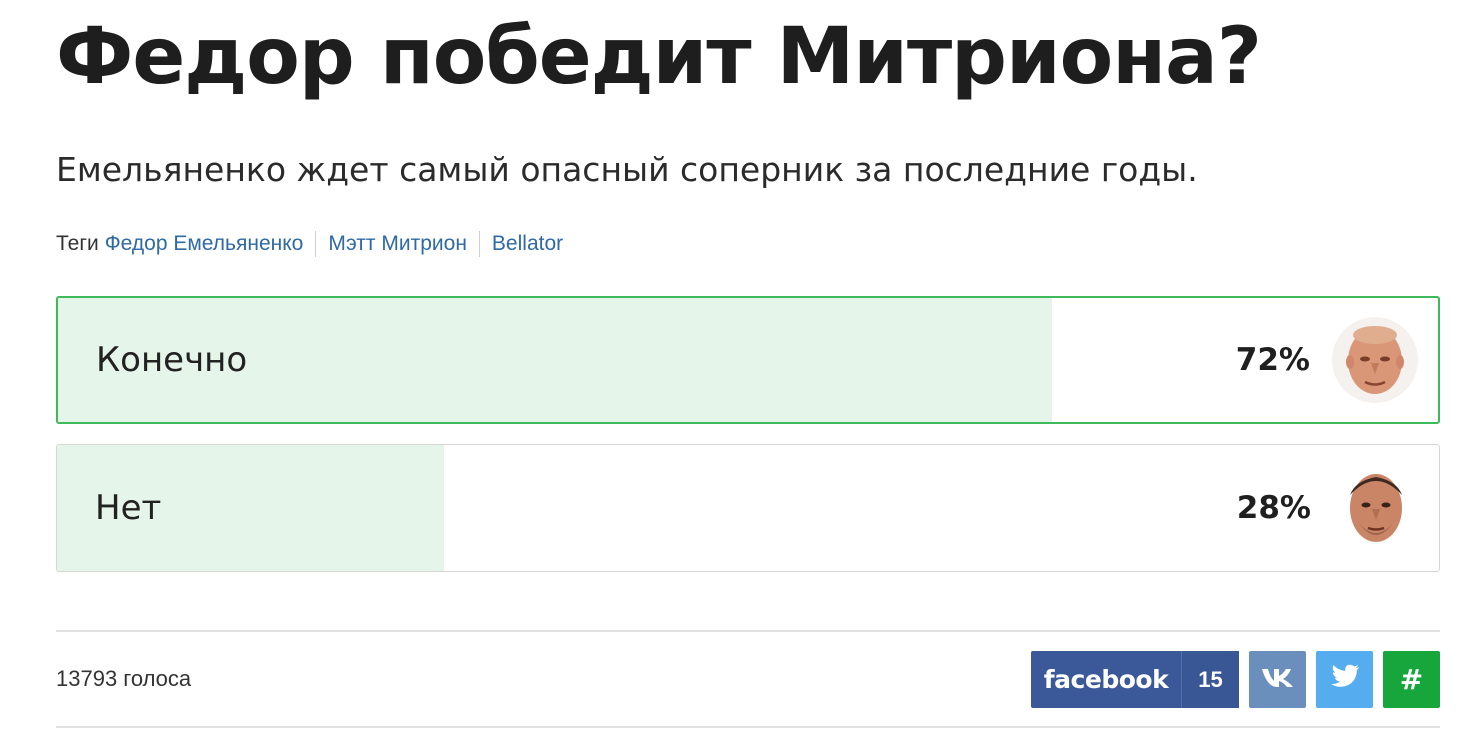 The height and width of the screenshot is (745, 1460). Describe the element at coordinates (1375, 360) in the screenshot. I see `fighter-avatar-fedor-icon` at that location.